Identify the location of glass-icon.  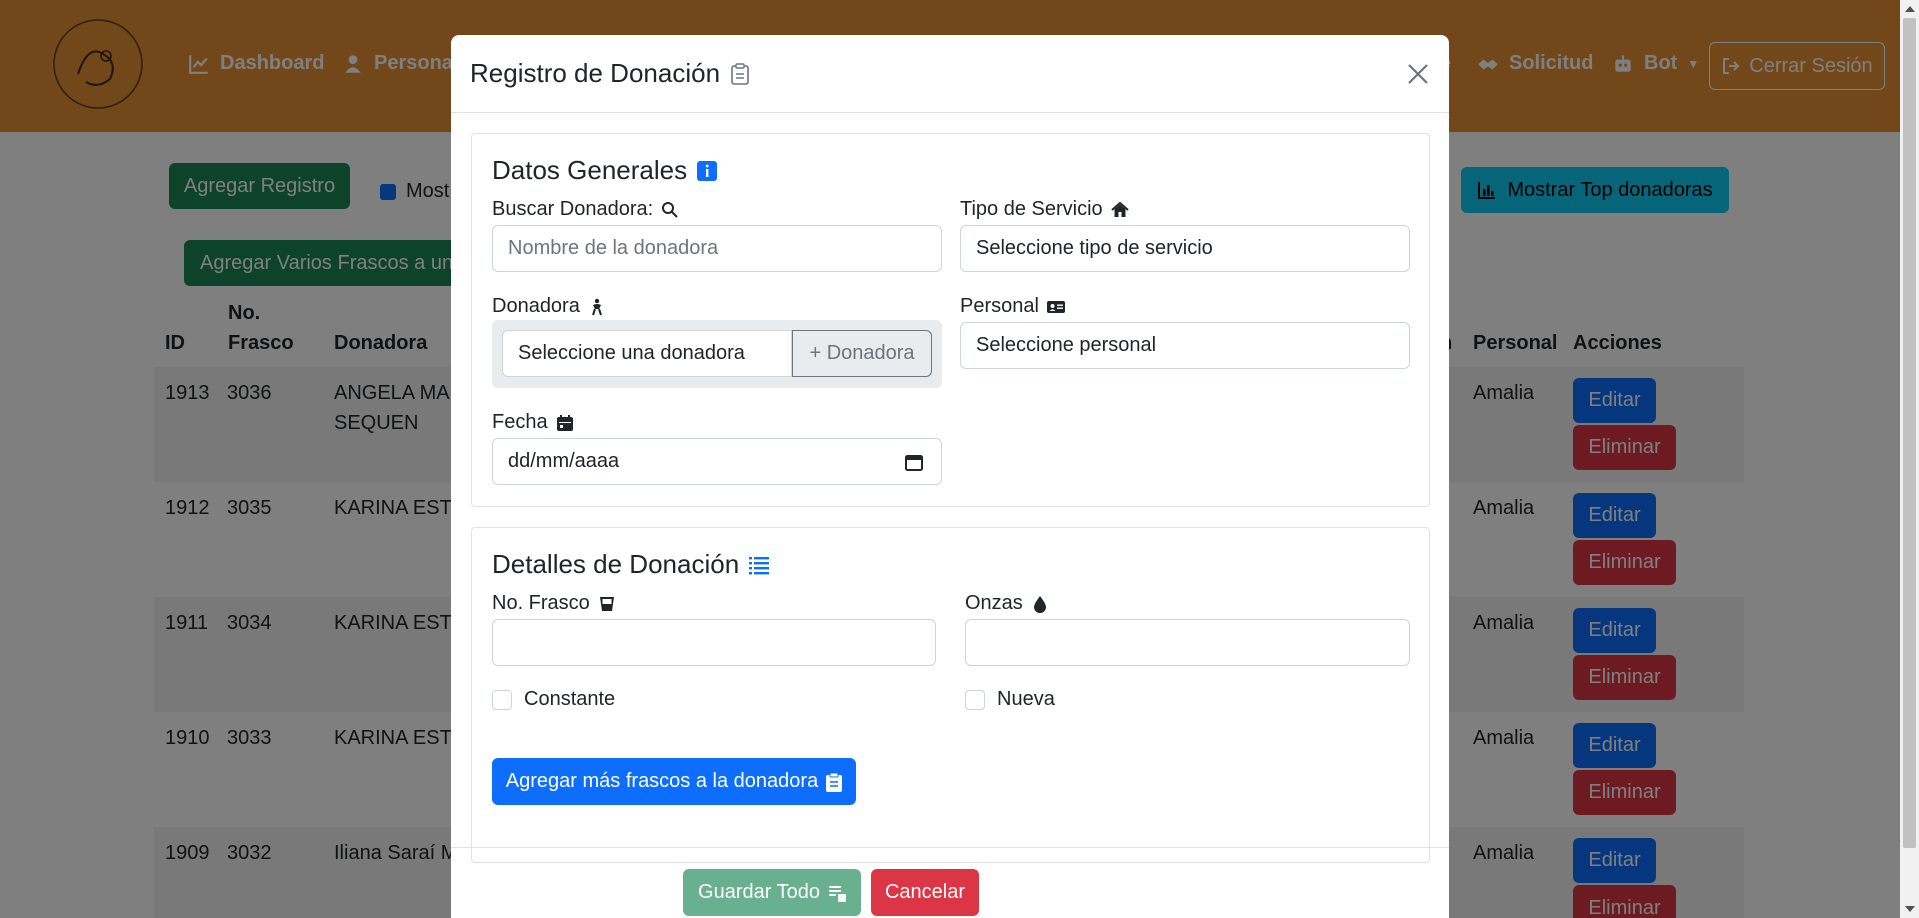
(606, 603).